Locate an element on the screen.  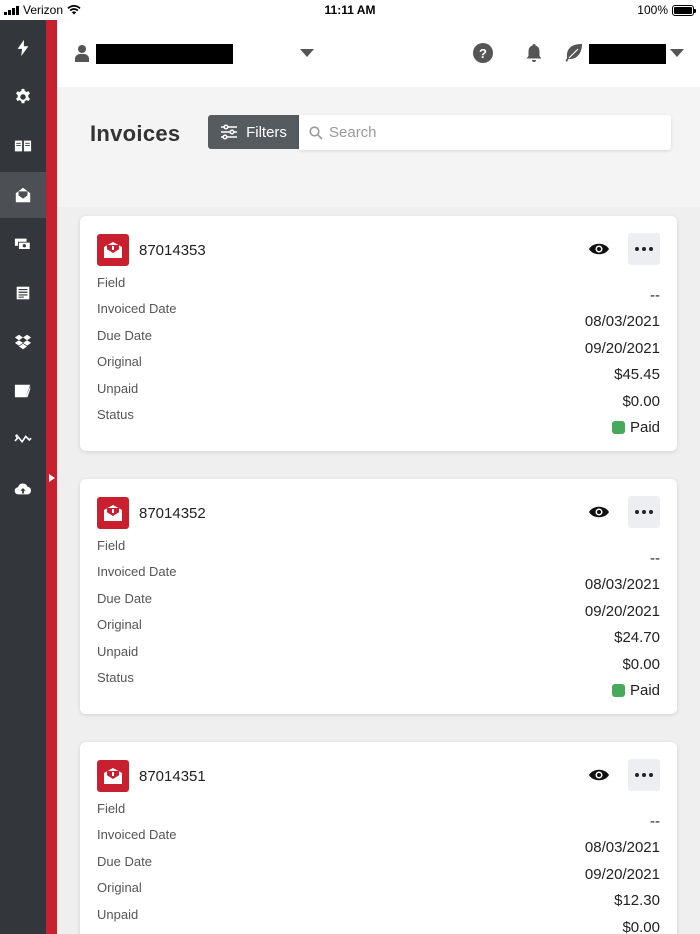
sidebar-item-transactions is located at coordinates (23, 440).